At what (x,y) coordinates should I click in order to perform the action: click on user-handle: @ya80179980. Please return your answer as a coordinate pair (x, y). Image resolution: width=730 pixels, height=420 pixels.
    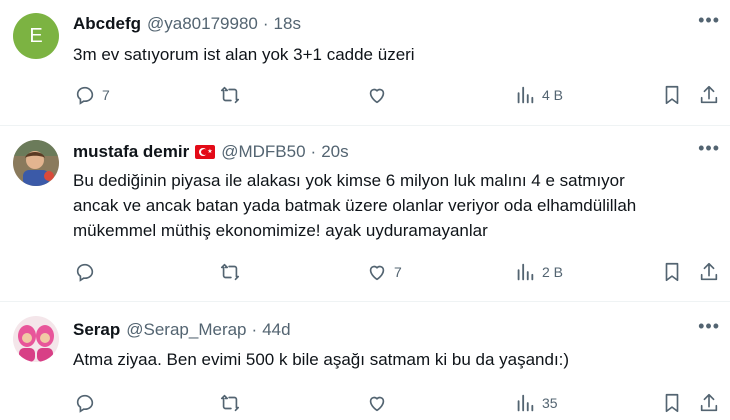
    Looking at the image, I should click on (202, 24).